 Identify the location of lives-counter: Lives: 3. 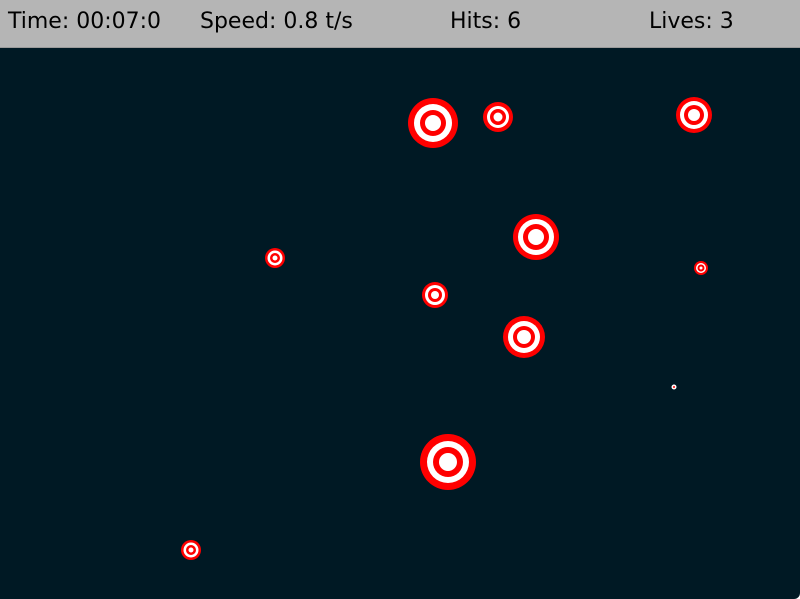
(691, 21).